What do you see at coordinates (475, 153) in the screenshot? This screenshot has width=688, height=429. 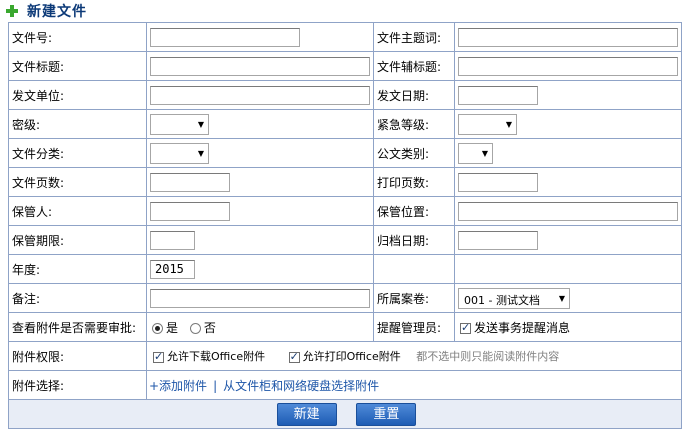 I see `doc-type-select: ▼` at bounding box center [475, 153].